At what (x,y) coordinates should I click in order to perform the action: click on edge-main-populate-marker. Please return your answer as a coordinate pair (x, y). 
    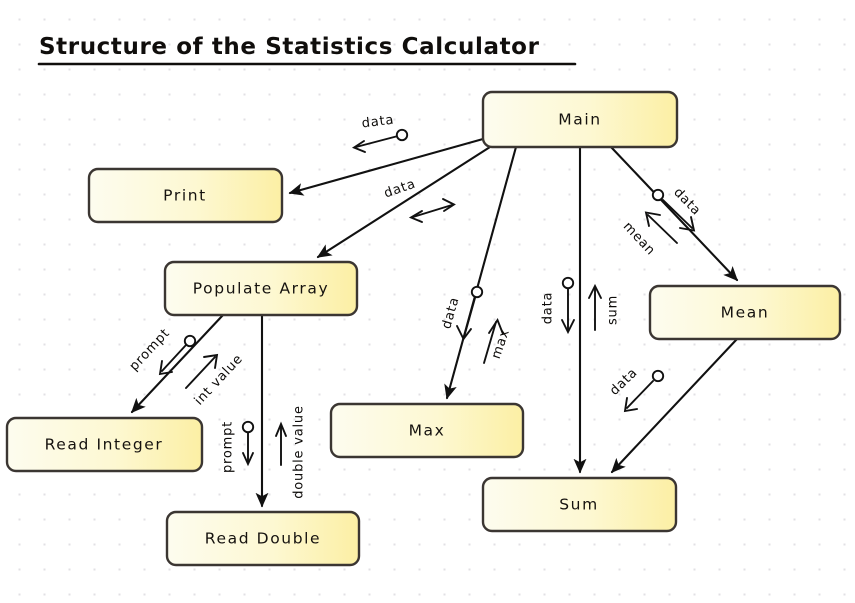
    Looking at the image, I should click on (432, 210).